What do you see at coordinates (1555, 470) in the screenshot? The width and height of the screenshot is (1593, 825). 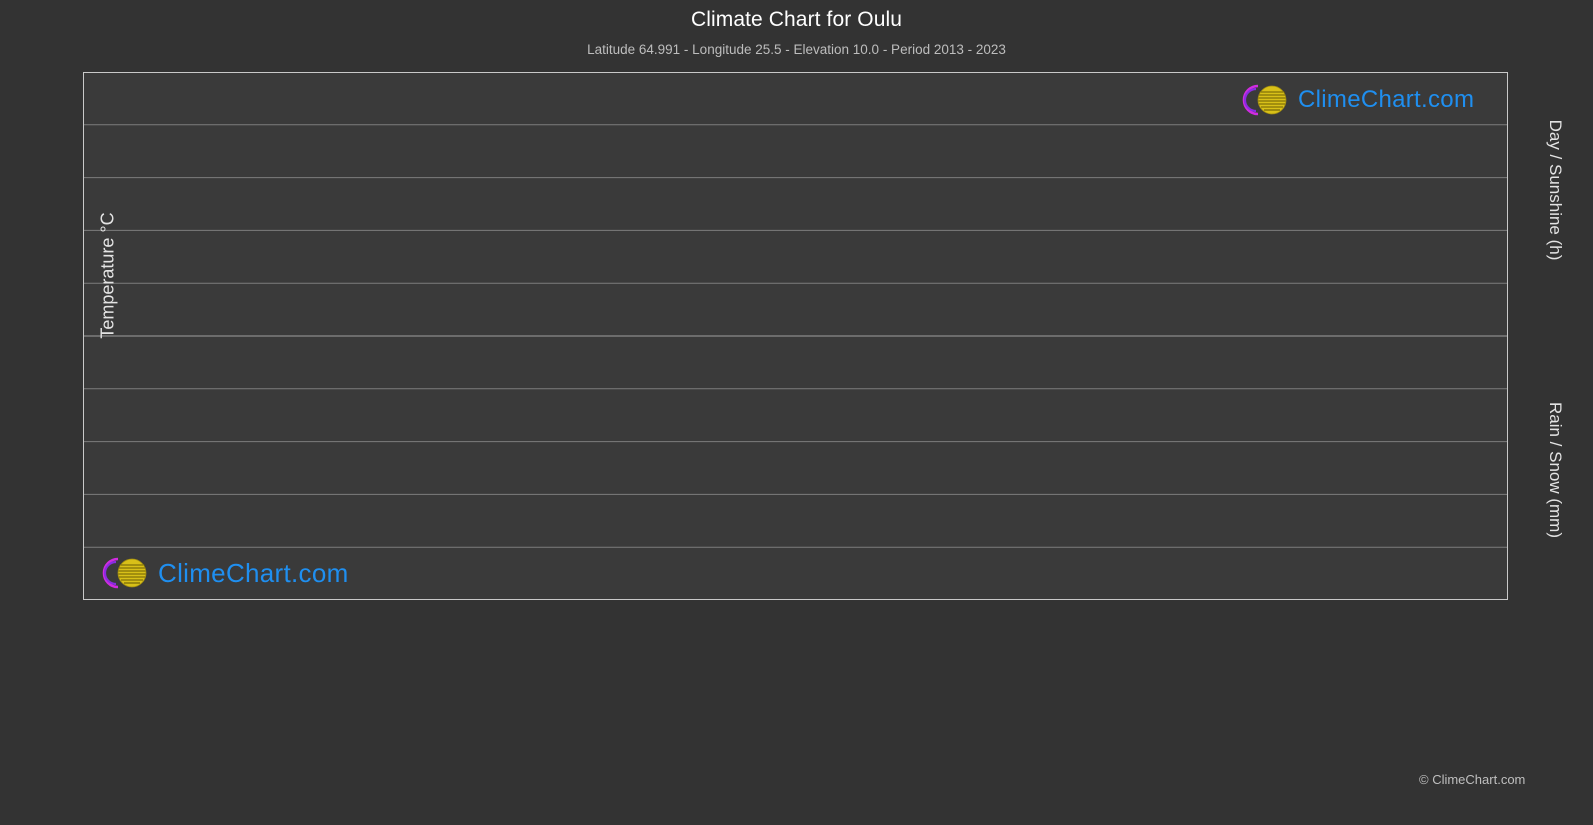 I see `y-axis-right-title-bottom: Rain / Snow (mm)` at bounding box center [1555, 470].